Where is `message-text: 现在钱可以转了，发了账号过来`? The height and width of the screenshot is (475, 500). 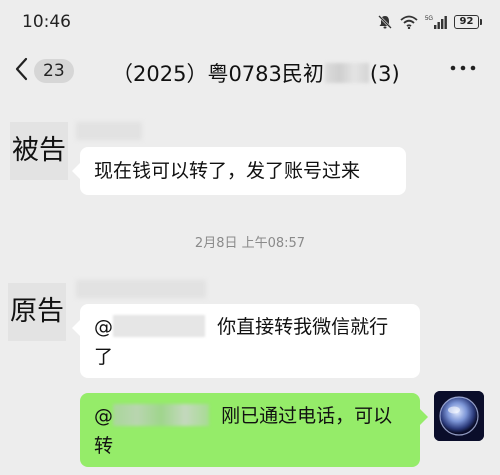 message-text: 现在钱可以转了，发了账号过来 is located at coordinates (227, 171).